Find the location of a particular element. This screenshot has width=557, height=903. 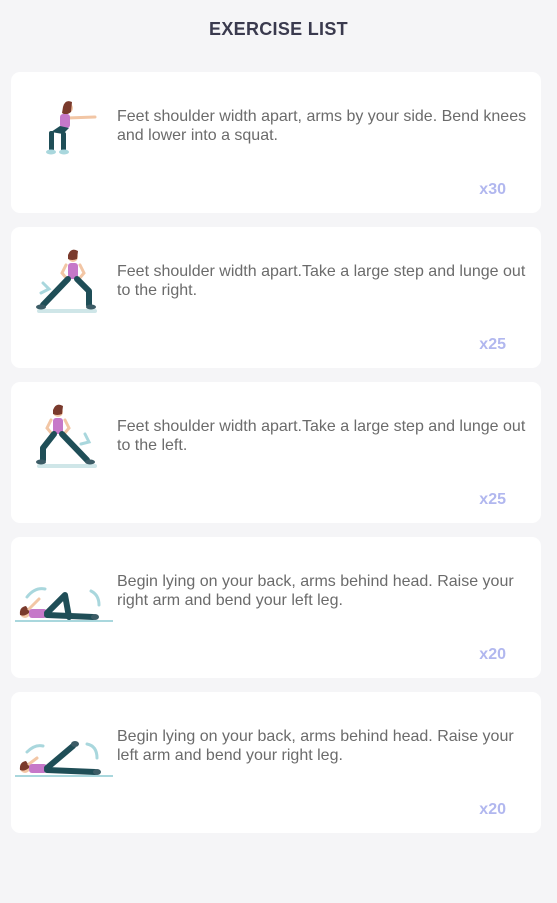

exercise-reps: x30 is located at coordinates (492, 189).